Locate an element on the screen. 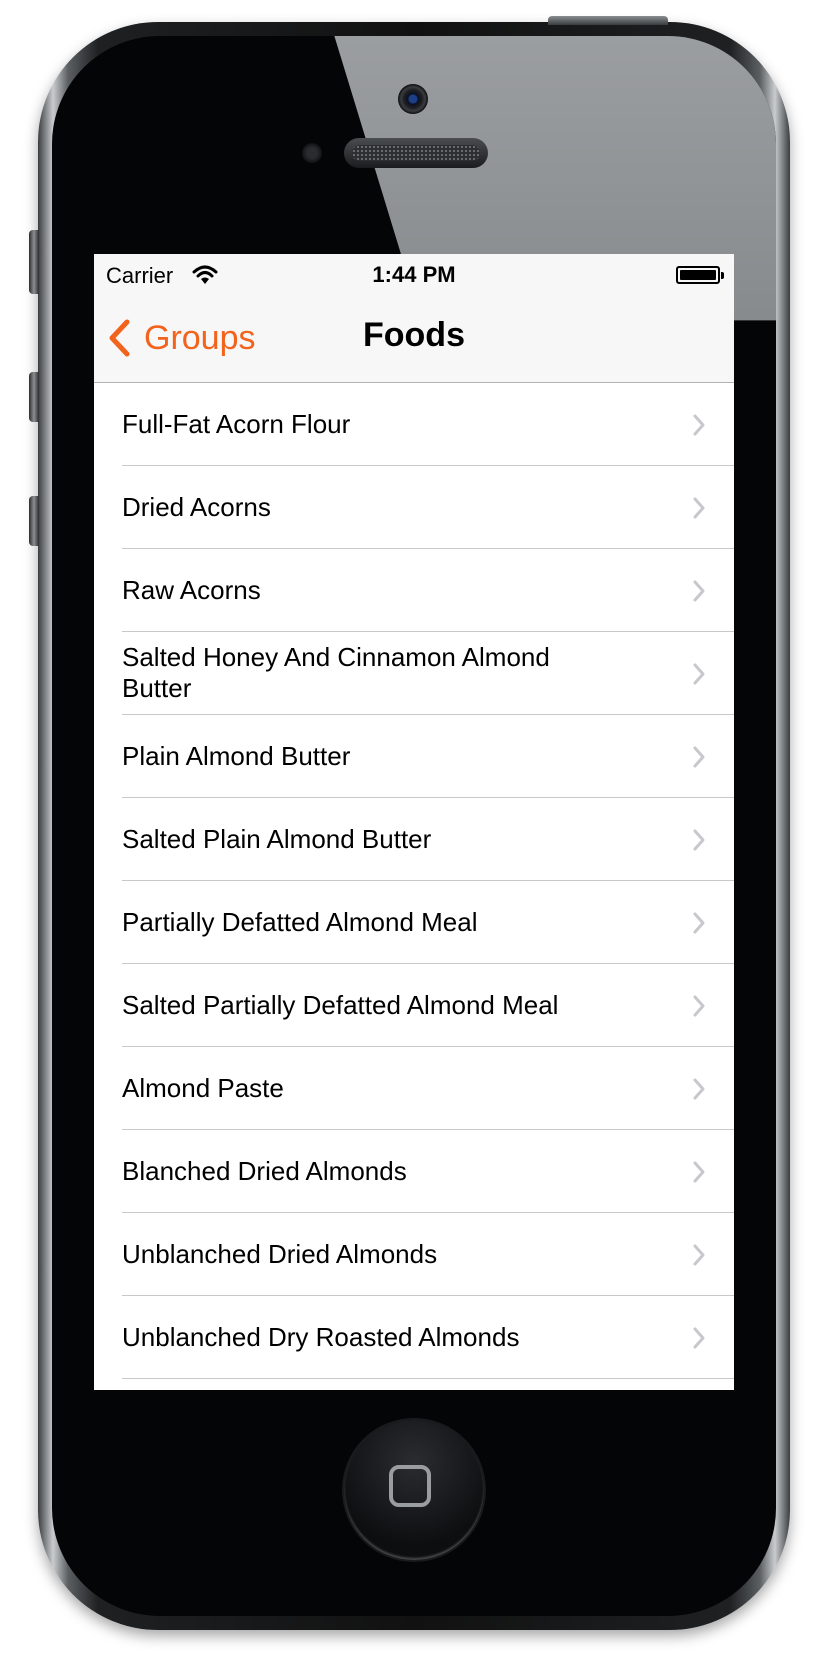  list-item-label: Unblanched Dried Almonds is located at coordinates (280, 1253).